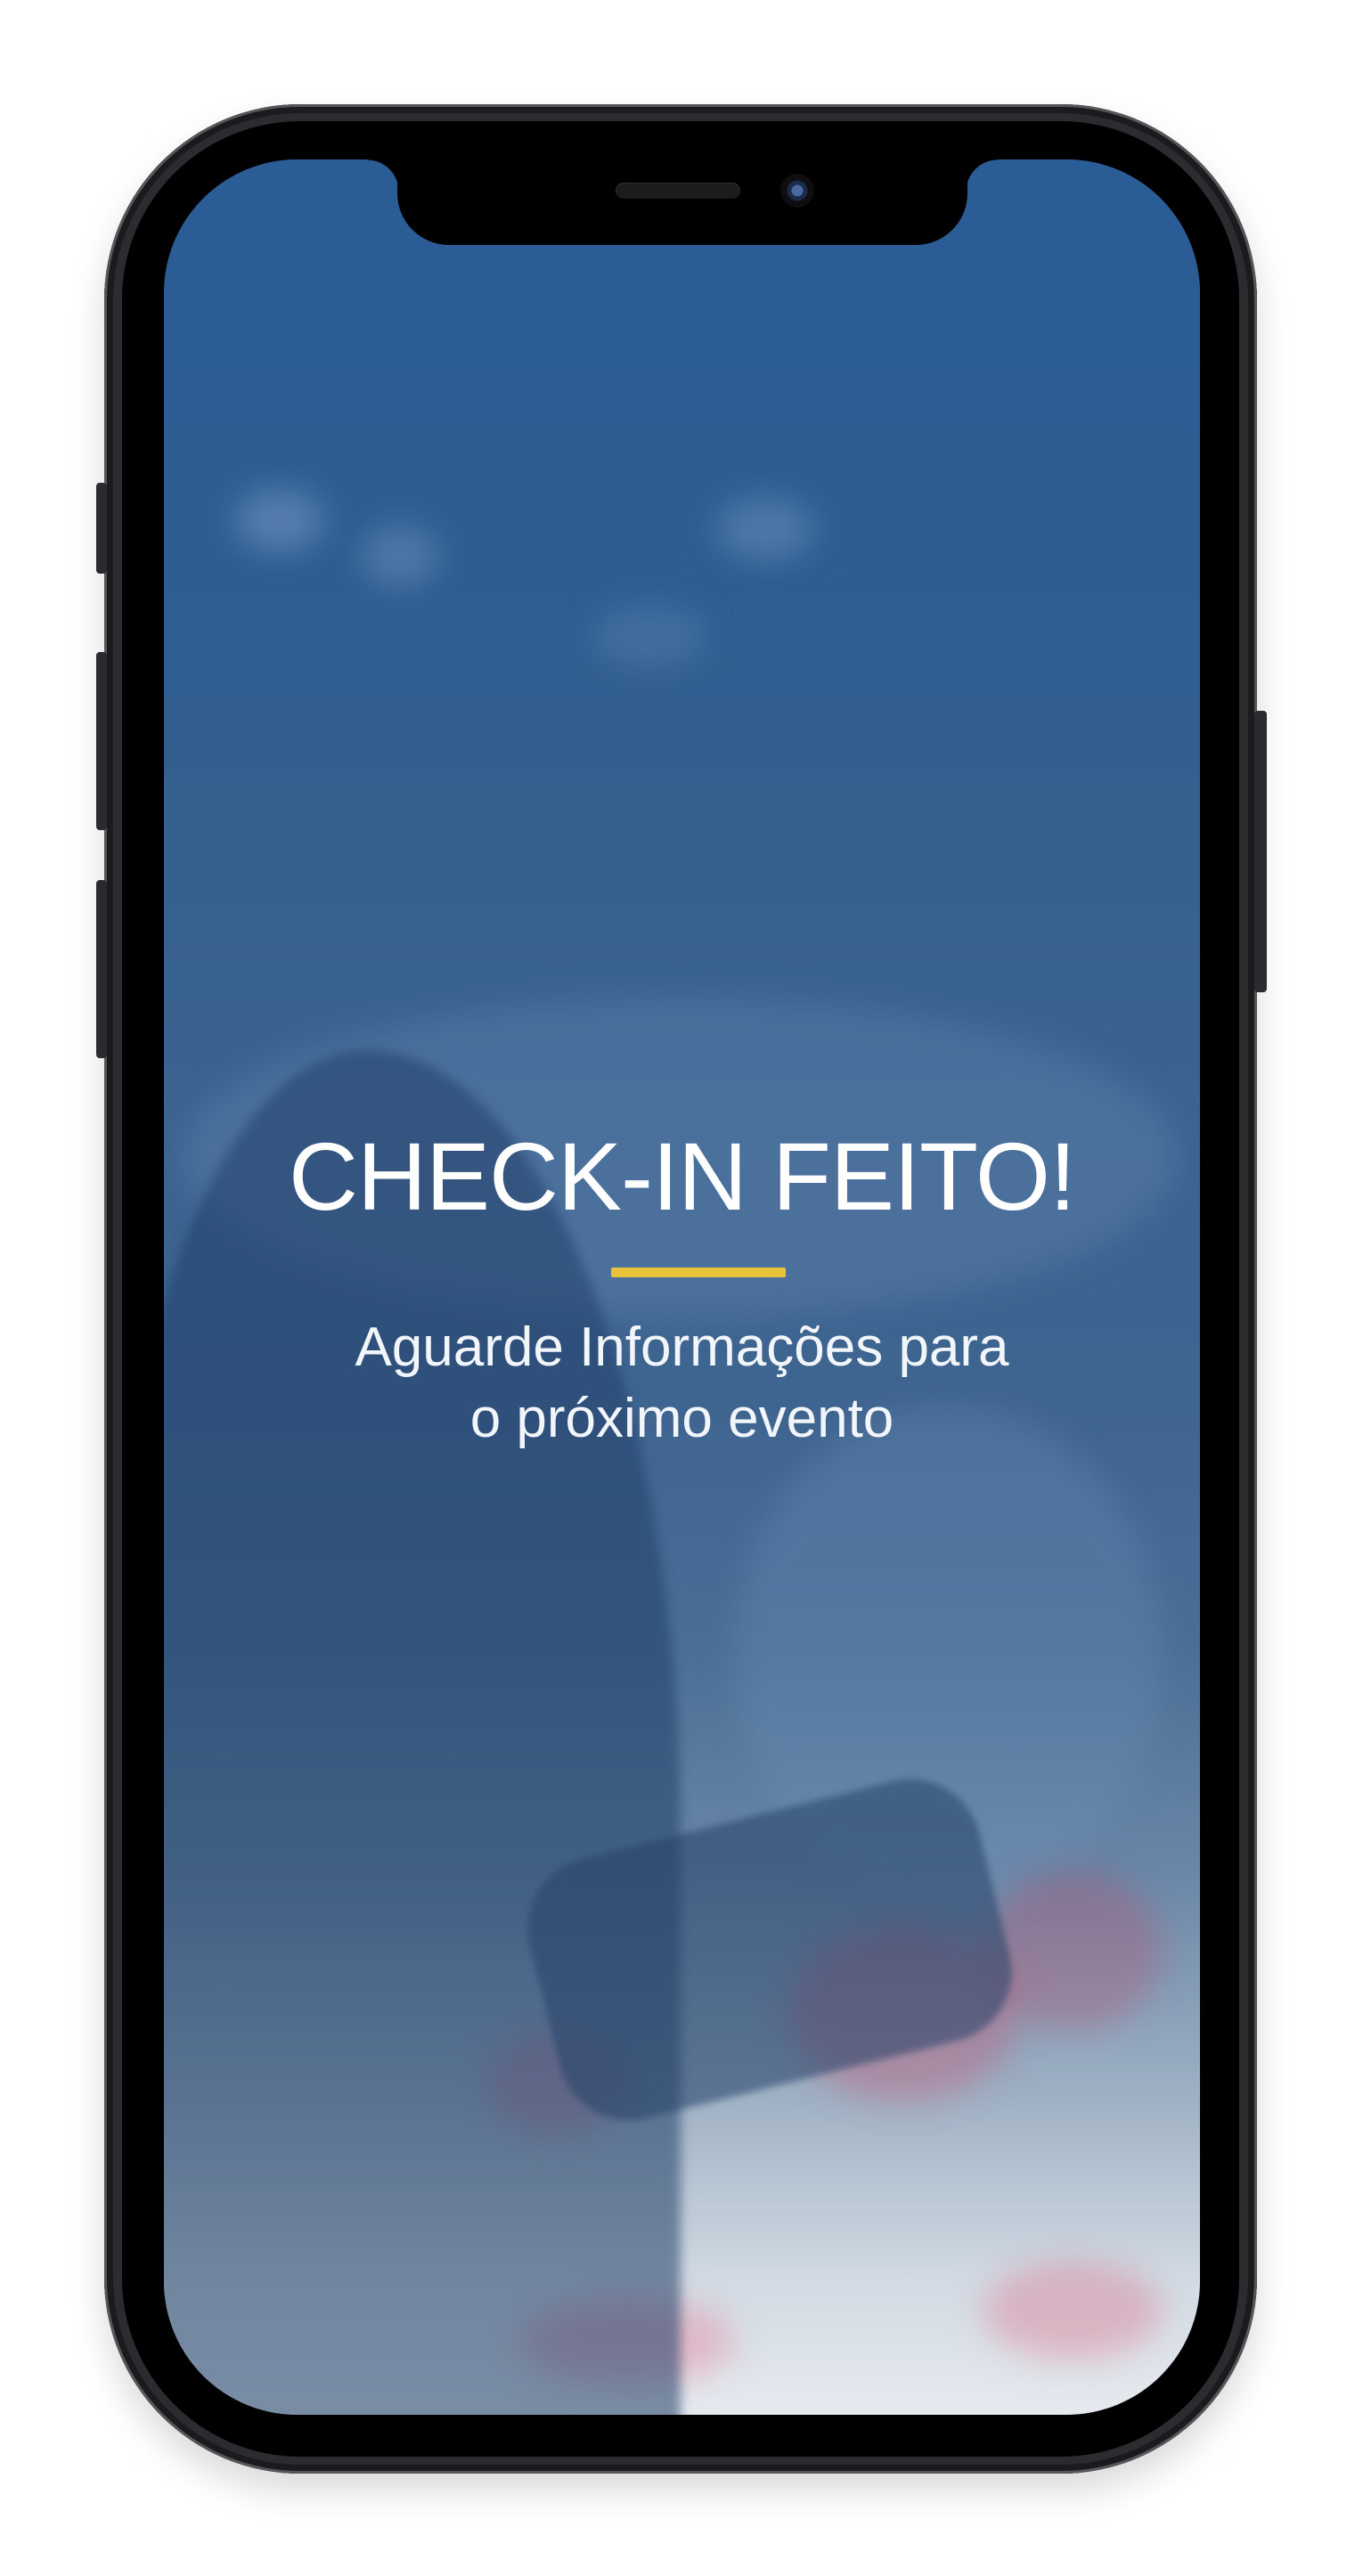  I want to click on notch, so click(682, 202).